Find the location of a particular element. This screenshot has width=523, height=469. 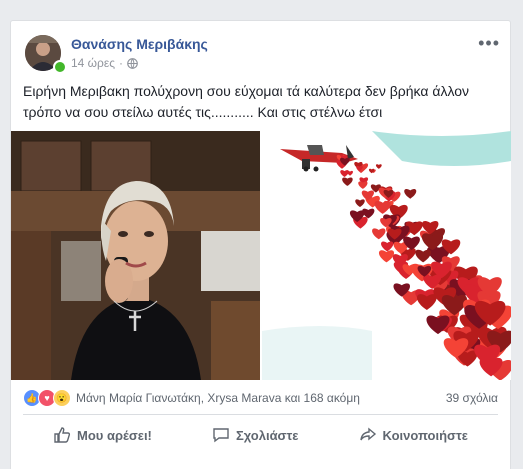

share-button: Κοινοποιήστε is located at coordinates (413, 435).